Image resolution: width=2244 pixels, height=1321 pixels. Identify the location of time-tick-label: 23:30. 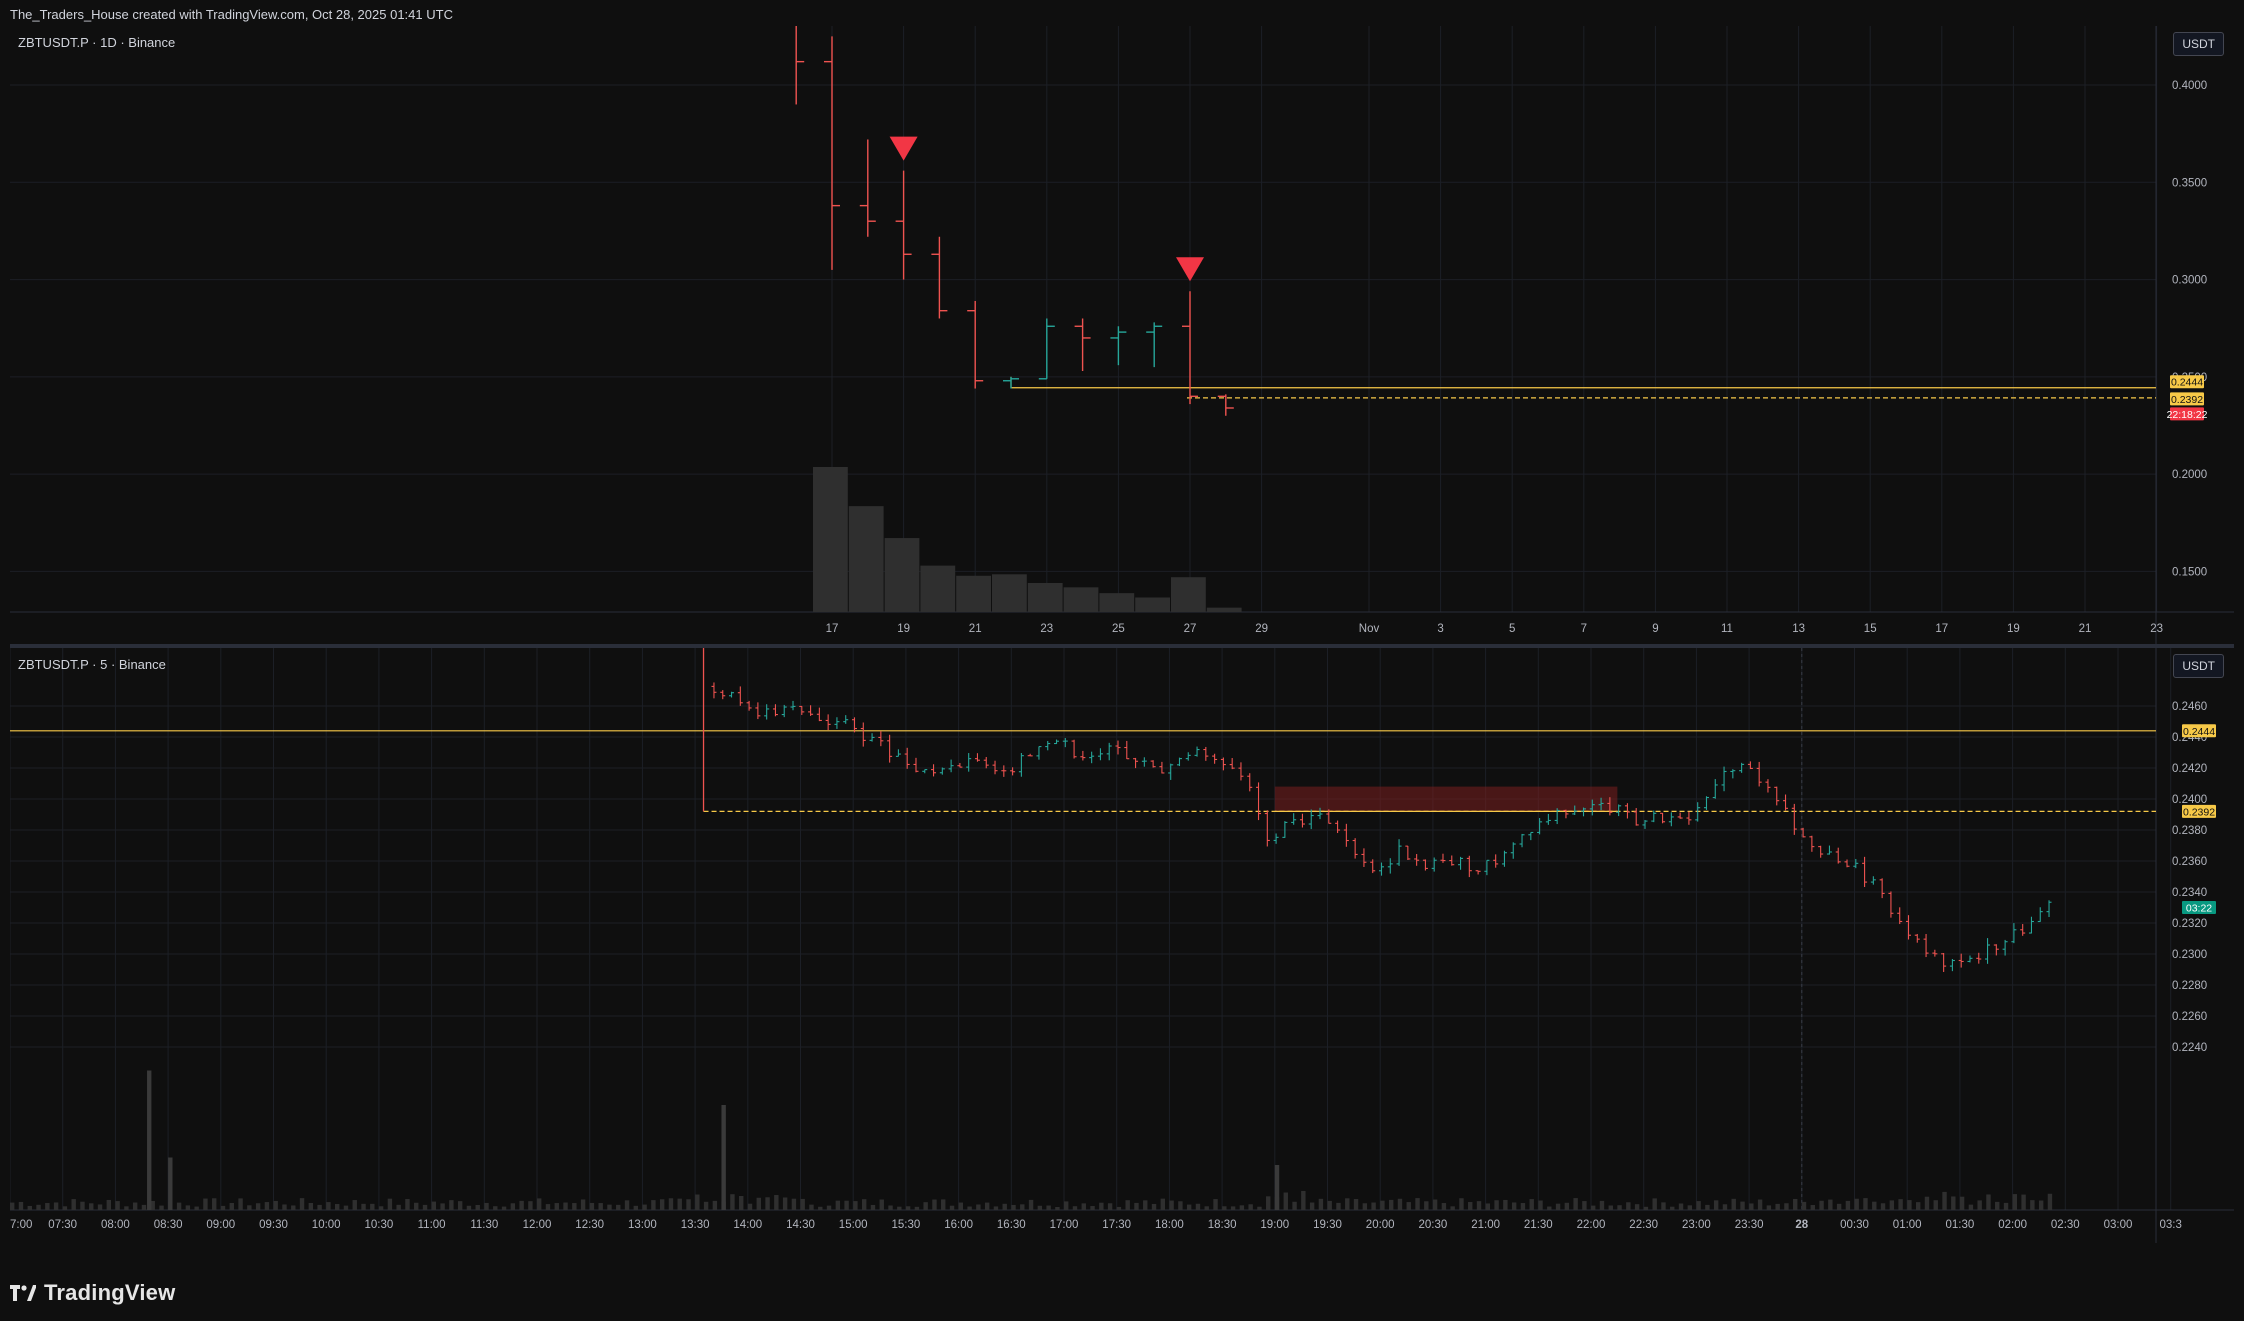
(1749, 1225).